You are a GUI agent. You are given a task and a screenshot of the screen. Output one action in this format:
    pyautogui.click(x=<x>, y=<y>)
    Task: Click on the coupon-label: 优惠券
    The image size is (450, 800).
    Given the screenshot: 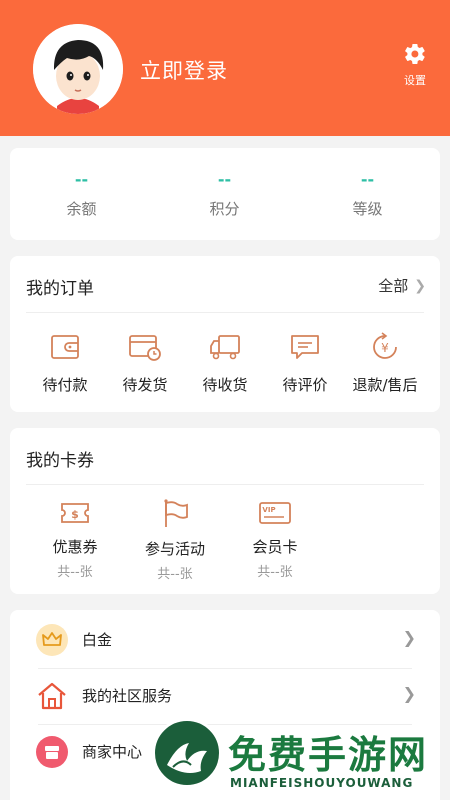 What is the action you would take?
    pyautogui.click(x=75, y=547)
    